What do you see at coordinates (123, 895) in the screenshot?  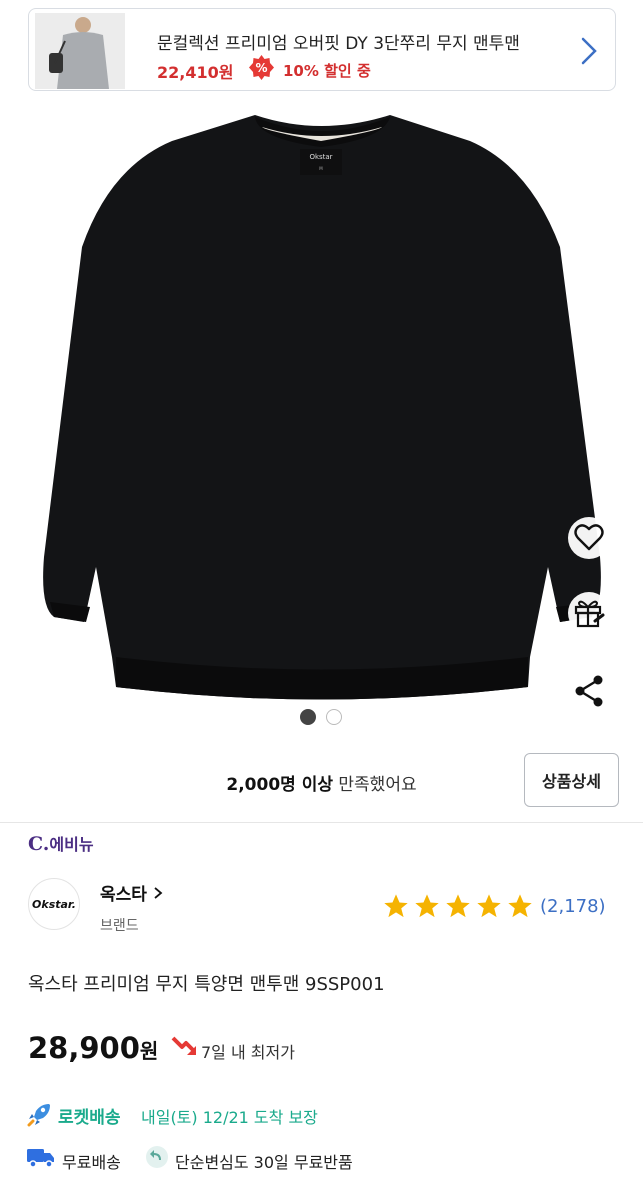 I see `brand-name: 옥스타` at bounding box center [123, 895].